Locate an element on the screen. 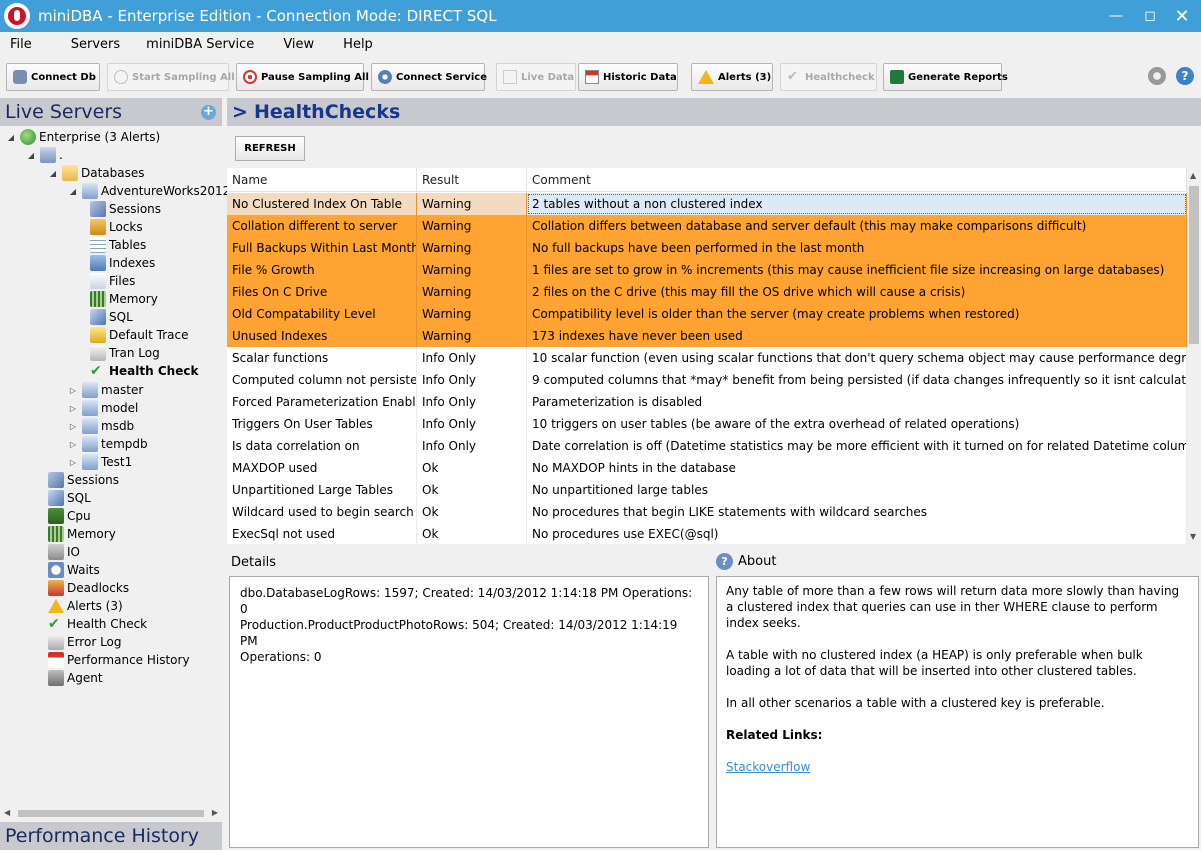  tree-node: Performance History is located at coordinates (119, 660).